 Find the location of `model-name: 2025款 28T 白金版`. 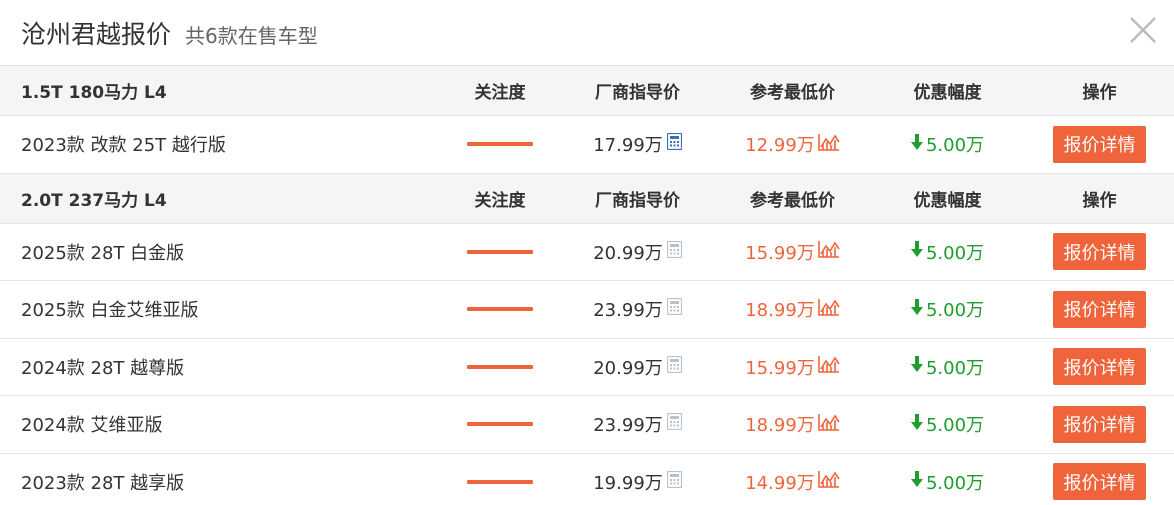

model-name: 2025款 28T 白金版 is located at coordinates (103, 253).